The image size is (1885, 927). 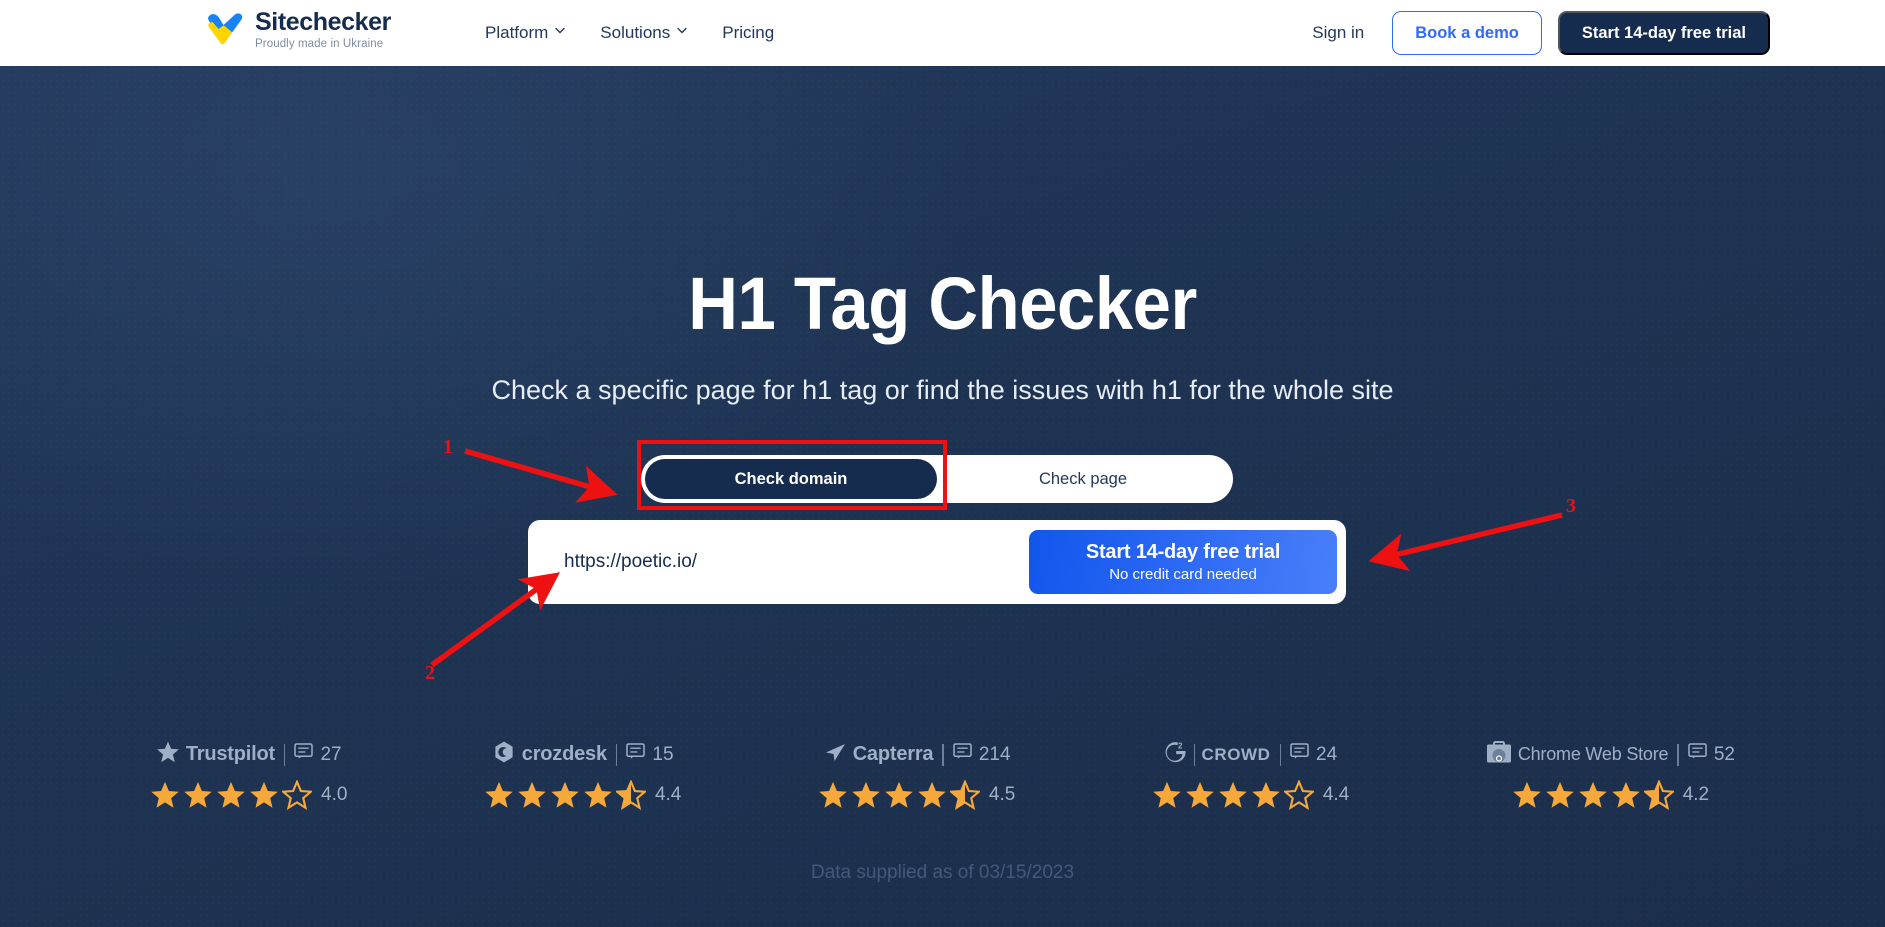 I want to click on sitechecker-heart-check-icon, so click(x=225, y=30).